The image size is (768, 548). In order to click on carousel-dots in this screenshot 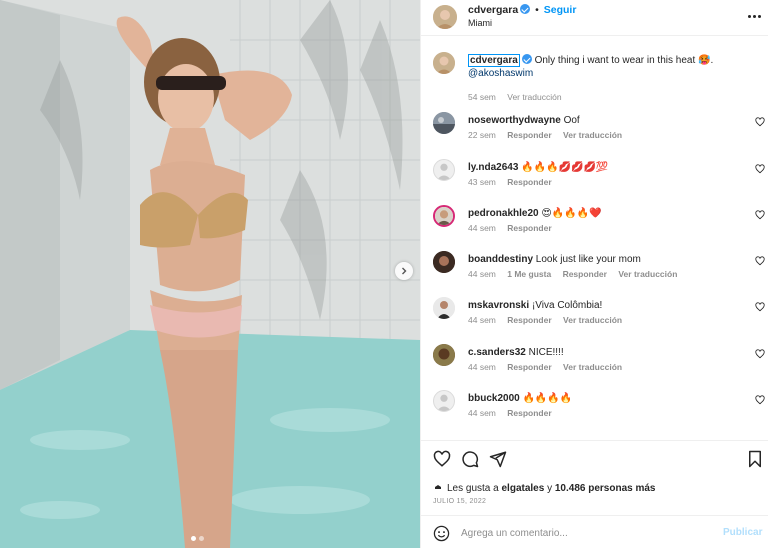, I will do `click(197, 538)`.